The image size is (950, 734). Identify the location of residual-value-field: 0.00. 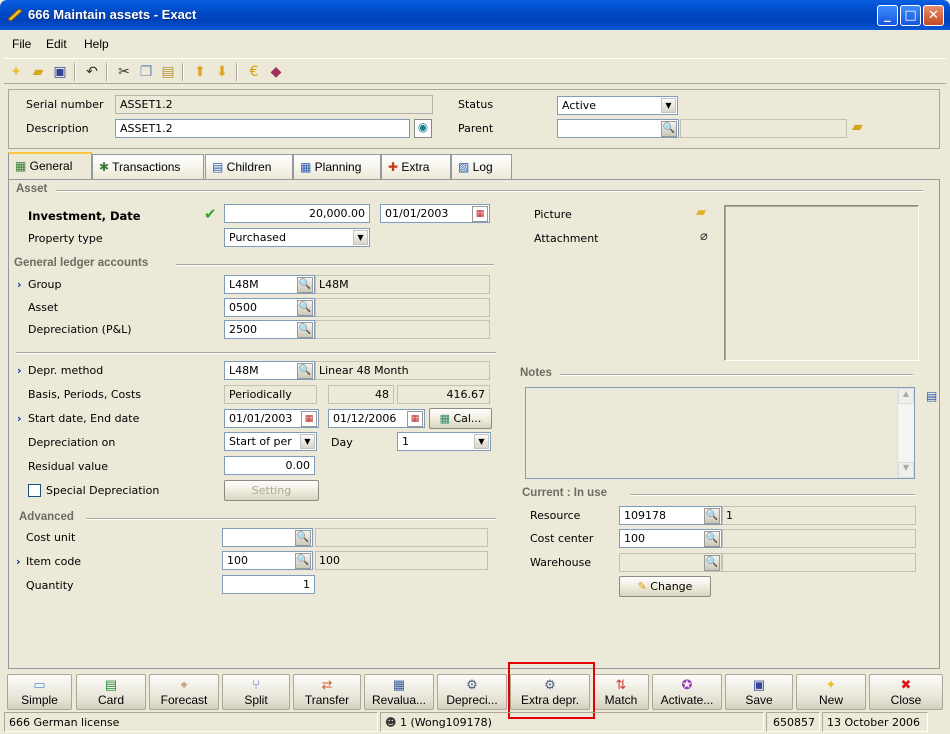
(269, 465).